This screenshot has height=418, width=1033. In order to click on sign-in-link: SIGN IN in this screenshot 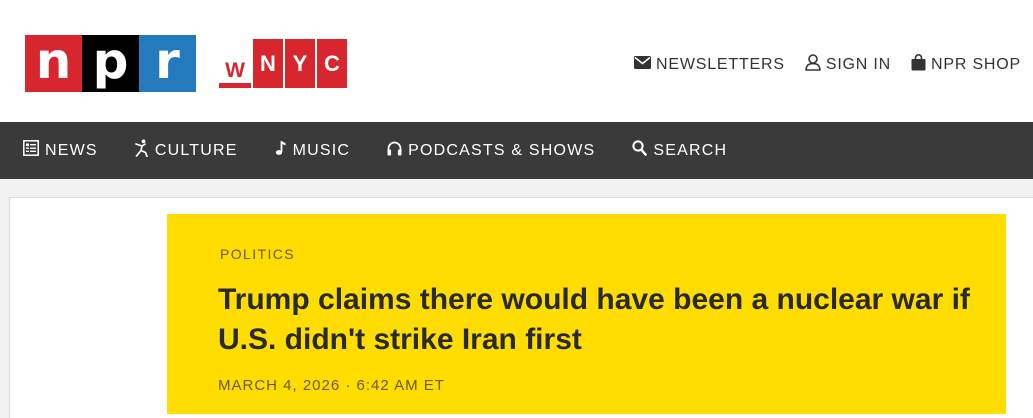, I will do `click(848, 65)`.